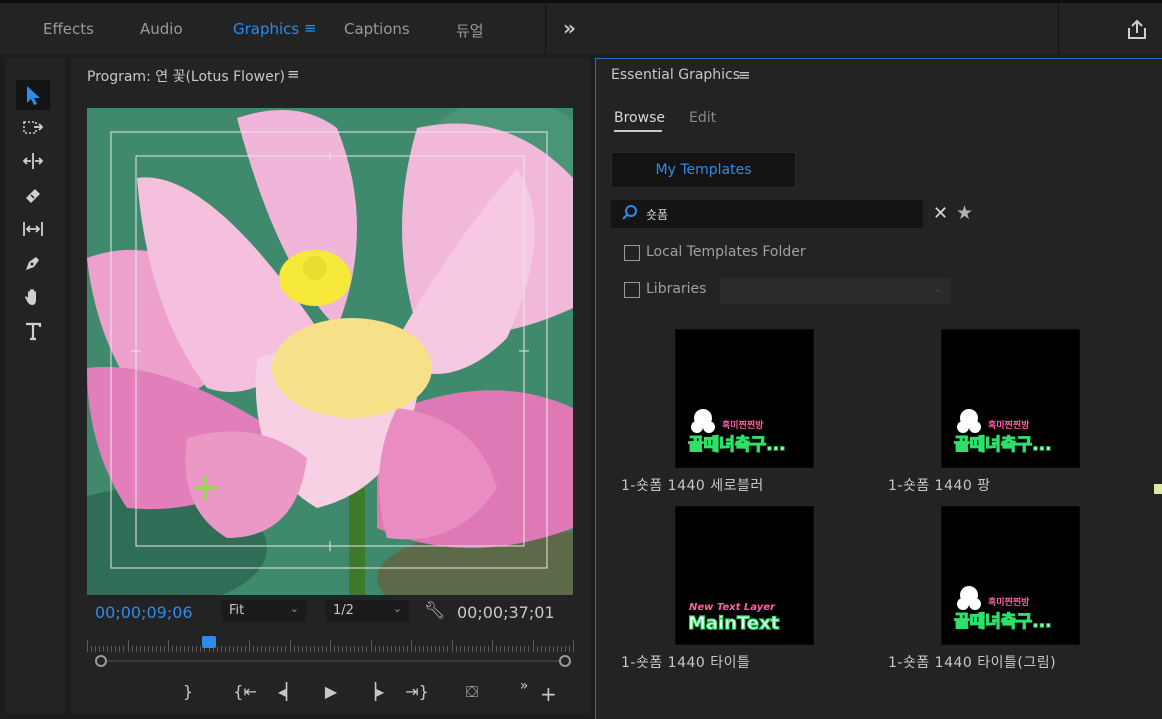 The width and height of the screenshot is (1162, 719). What do you see at coordinates (548, 694) in the screenshot?
I see `add-button: +` at bounding box center [548, 694].